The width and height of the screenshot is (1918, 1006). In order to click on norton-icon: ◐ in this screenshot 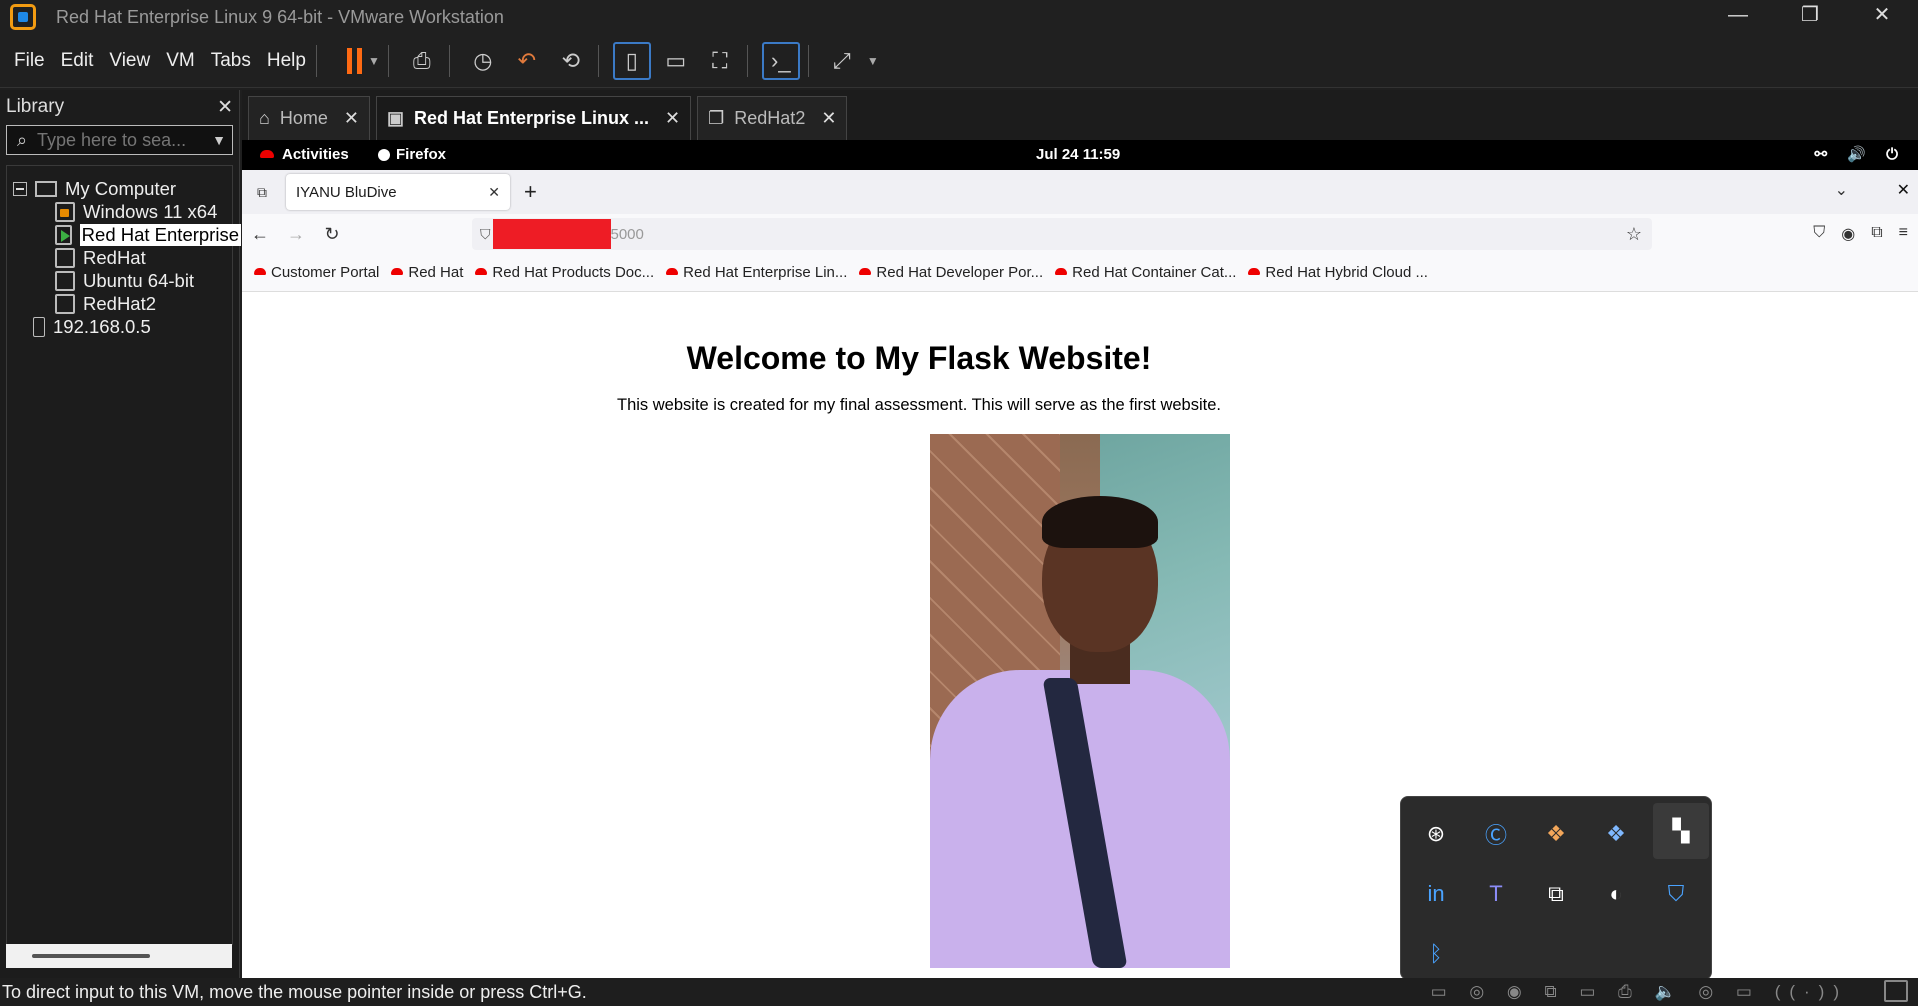, I will do `click(1616, 894)`.